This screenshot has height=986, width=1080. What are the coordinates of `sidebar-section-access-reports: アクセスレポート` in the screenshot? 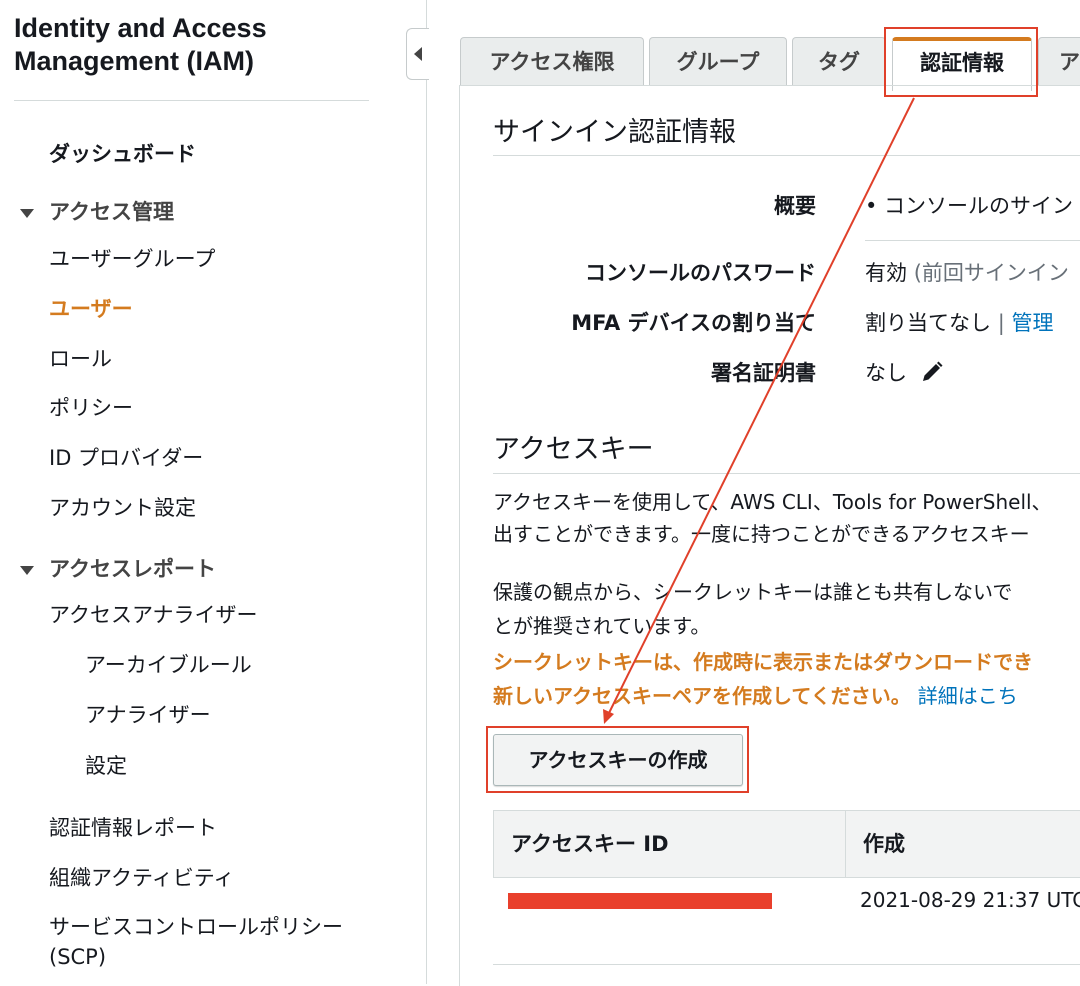 It's located at (132, 568).